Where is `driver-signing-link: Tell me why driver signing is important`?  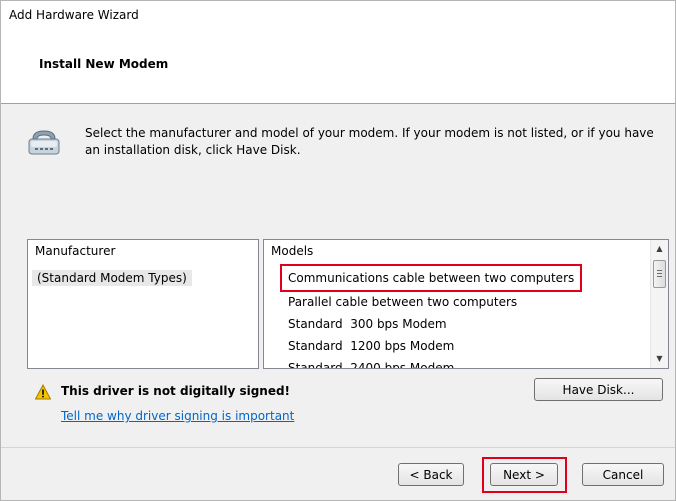
driver-signing-link: Tell me why driver signing is important is located at coordinates (177, 416).